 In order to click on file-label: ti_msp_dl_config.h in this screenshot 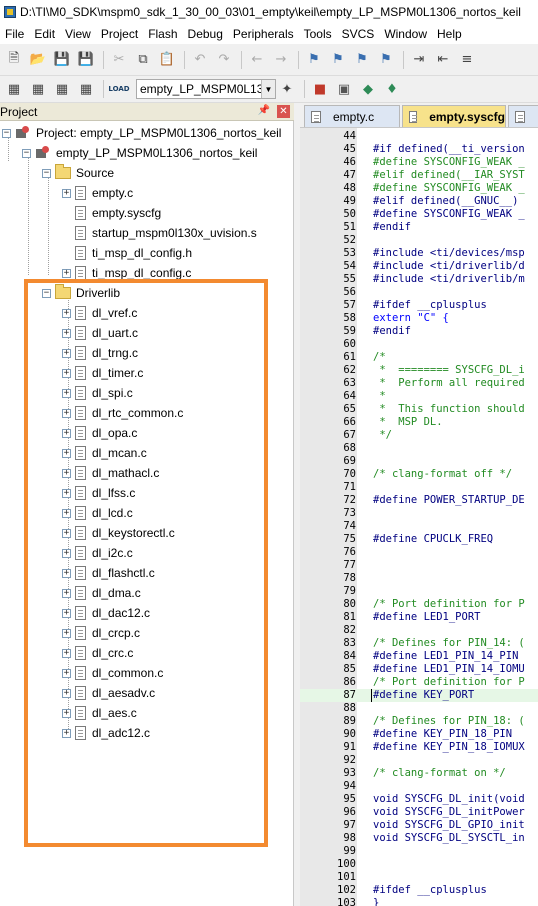, I will do `click(142, 253)`.